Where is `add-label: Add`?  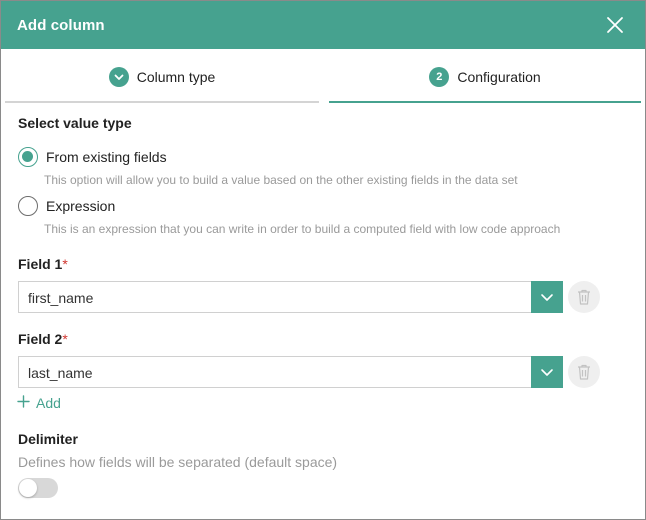 add-label: Add is located at coordinates (48, 403).